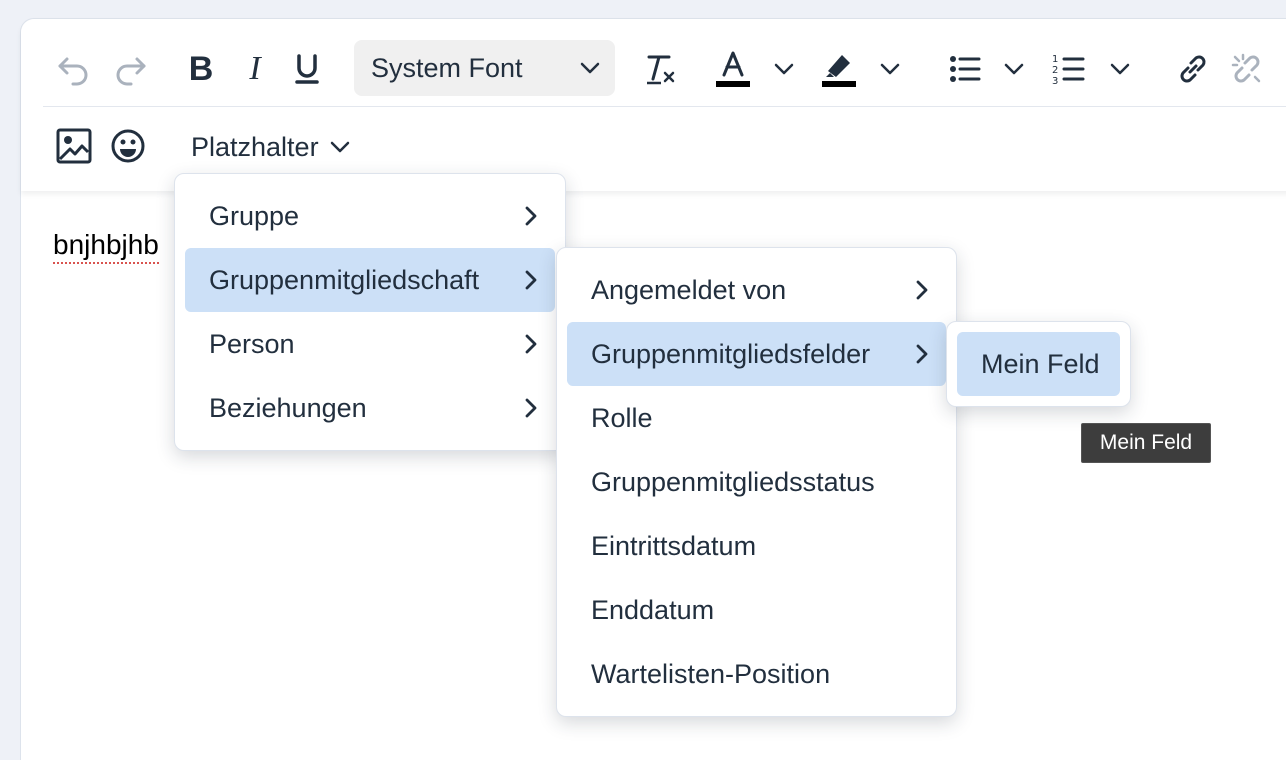 The width and height of the screenshot is (1286, 760). Describe the element at coordinates (73, 69) in the screenshot. I see `undo-icon` at that location.